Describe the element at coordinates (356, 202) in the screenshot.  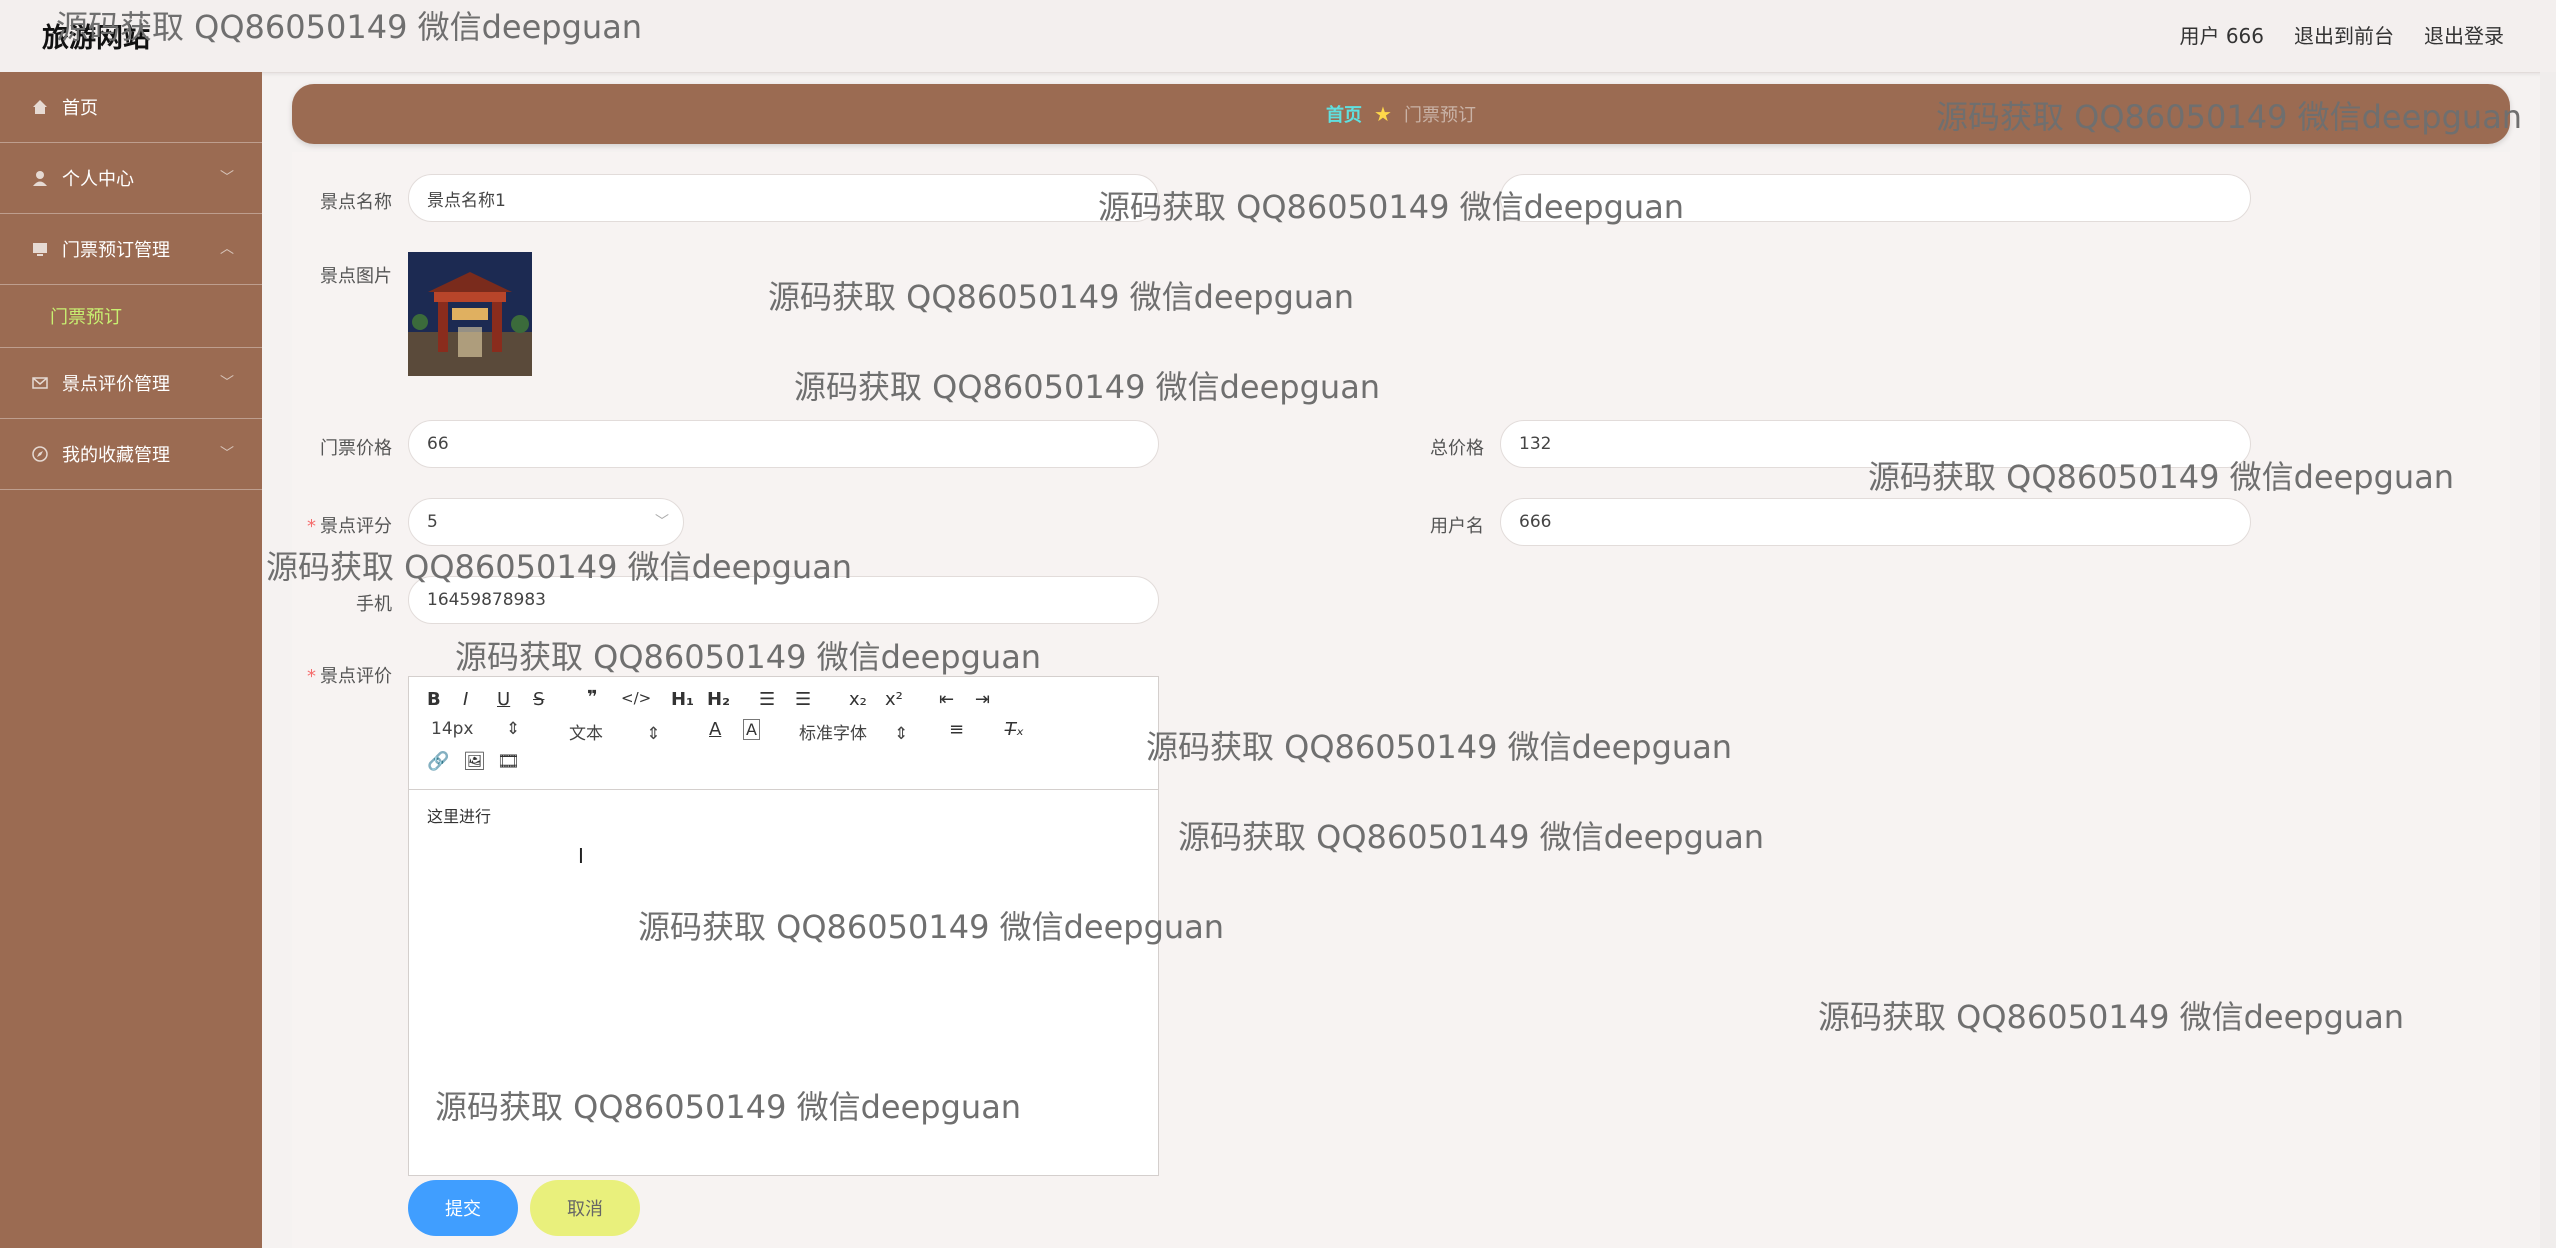
I see `spot-name-label: 景点名称` at that location.